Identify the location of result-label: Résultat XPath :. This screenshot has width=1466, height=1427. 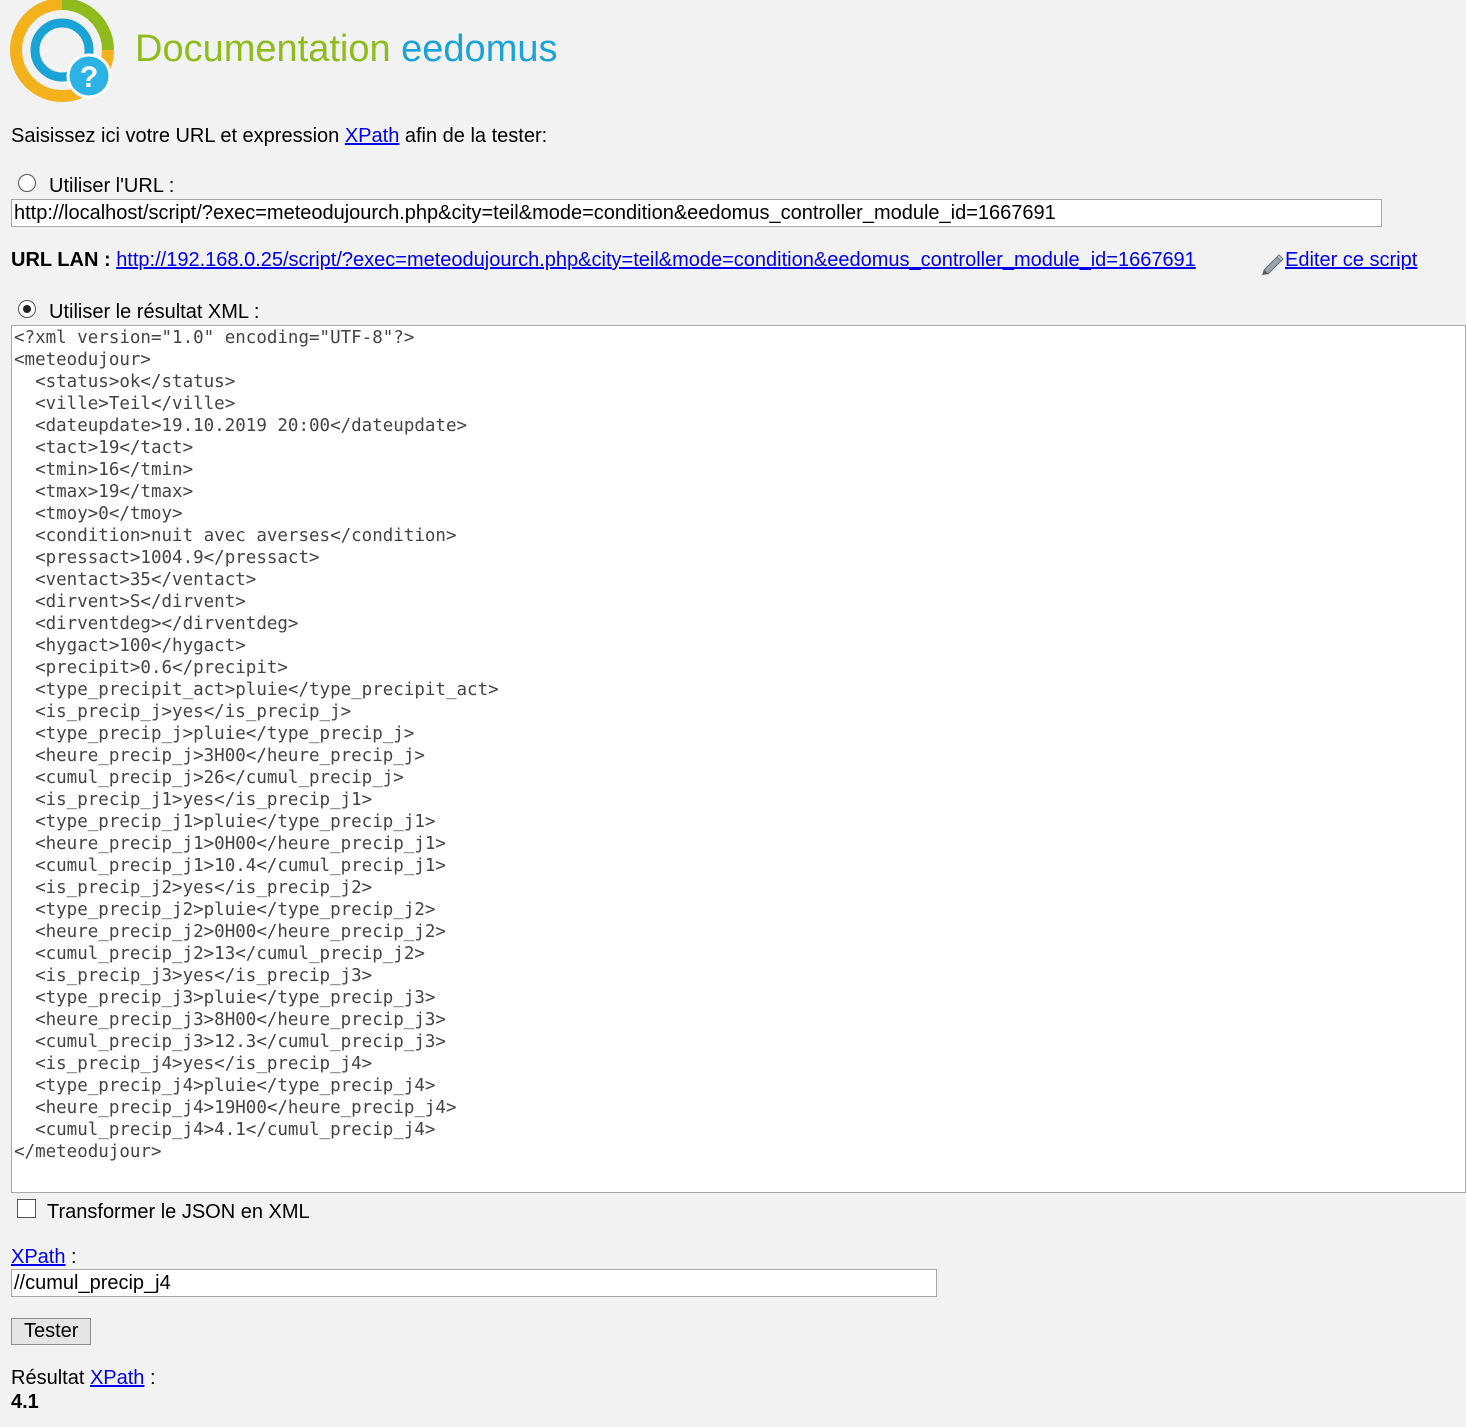
(83, 1378).